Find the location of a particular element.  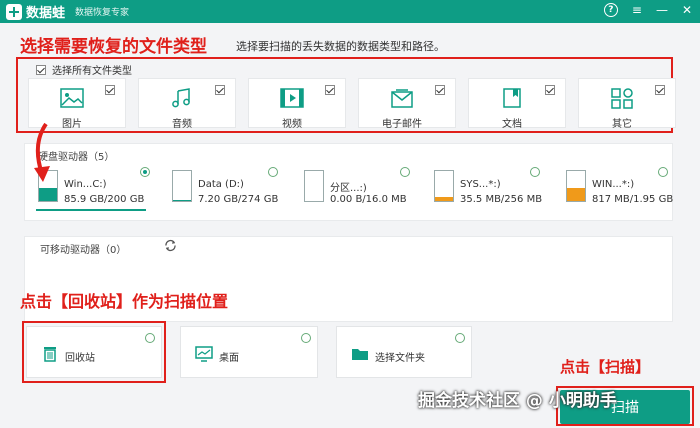

select-all-label: 选择所有文件类型 is located at coordinates (92, 71).